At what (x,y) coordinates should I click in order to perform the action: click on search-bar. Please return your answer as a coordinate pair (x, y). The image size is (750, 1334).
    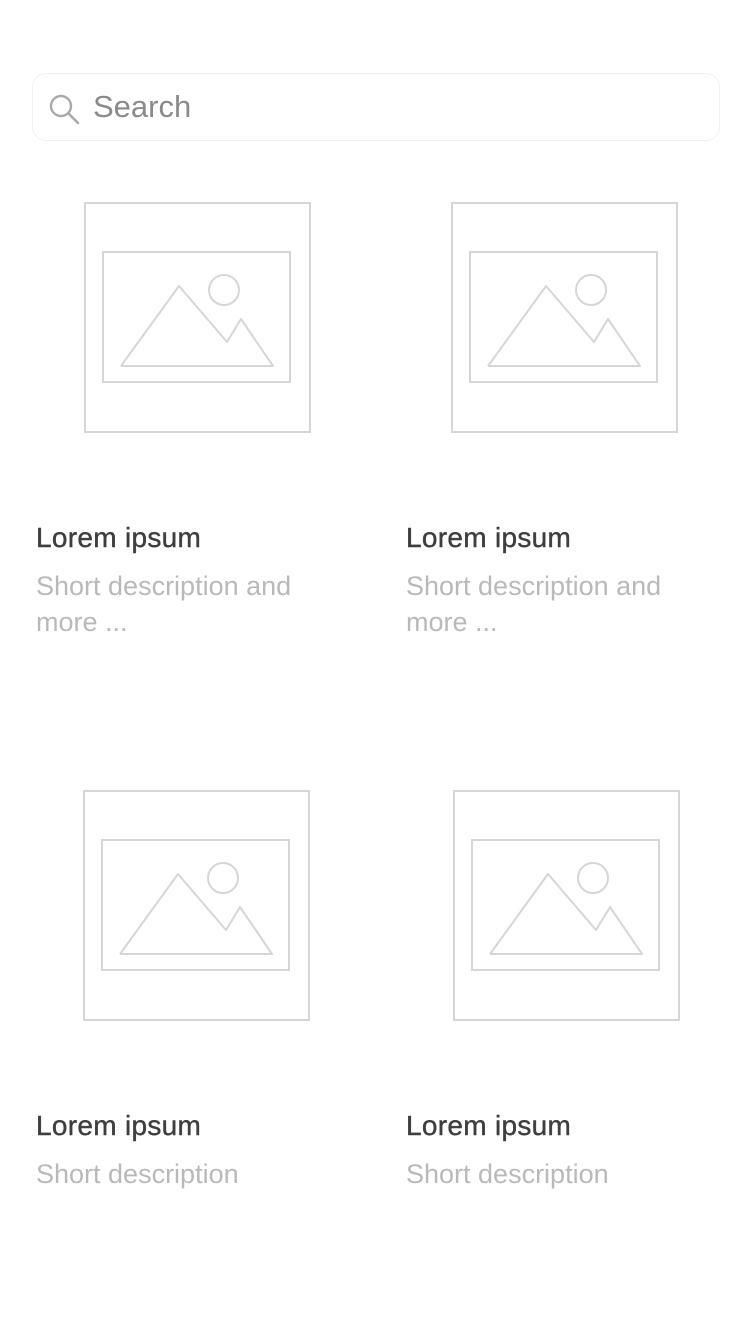
    Looking at the image, I should click on (376, 107).